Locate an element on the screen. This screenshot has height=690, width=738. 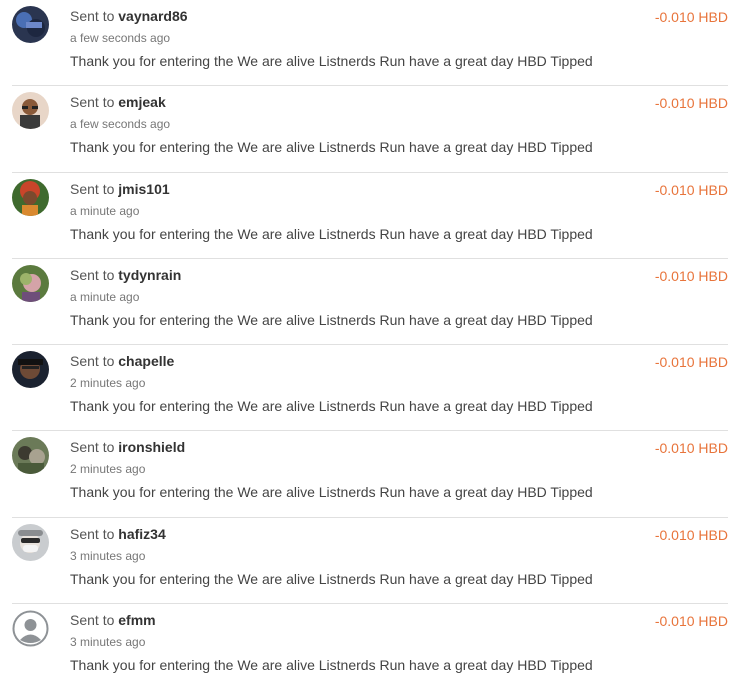
default-user-icon is located at coordinates (30, 628).